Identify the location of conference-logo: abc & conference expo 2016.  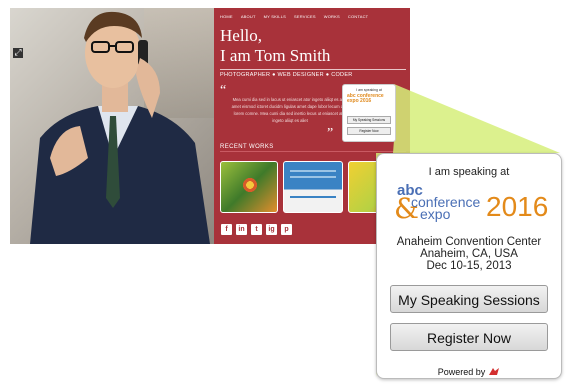
(474, 207).